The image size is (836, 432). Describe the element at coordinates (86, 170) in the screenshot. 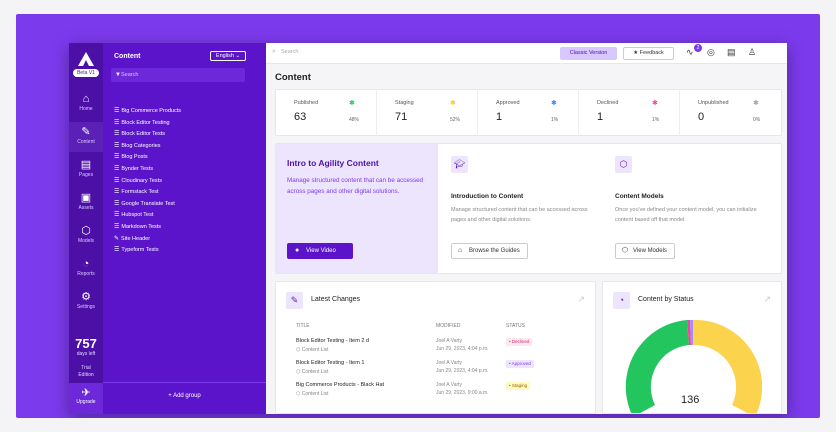

I see `rail-item-pages: ▤ Pages` at that location.